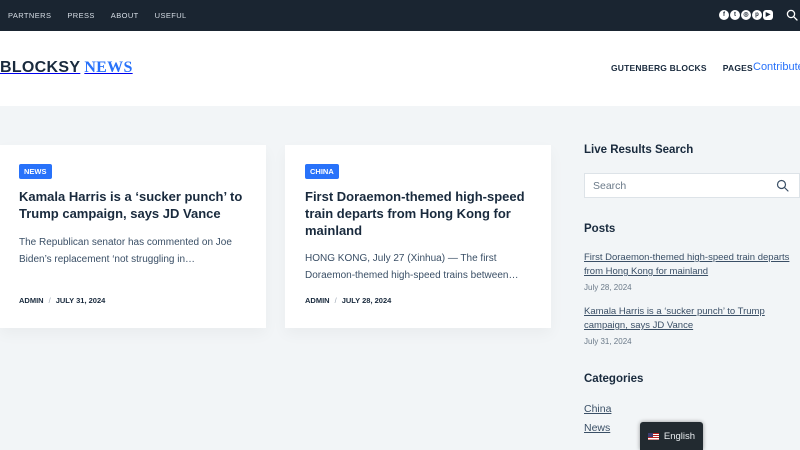 This screenshot has width=800, height=450. I want to click on category-link-news: News, so click(597, 428).